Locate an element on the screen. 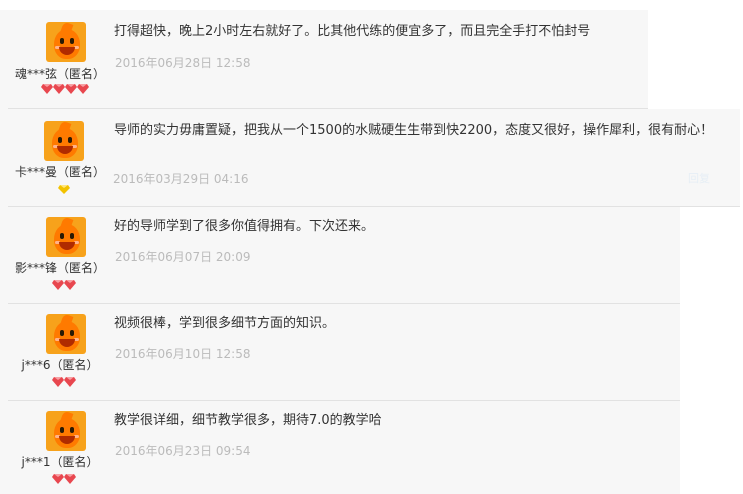  review-date: 2016年06月23日 09:54 is located at coordinates (183, 451).